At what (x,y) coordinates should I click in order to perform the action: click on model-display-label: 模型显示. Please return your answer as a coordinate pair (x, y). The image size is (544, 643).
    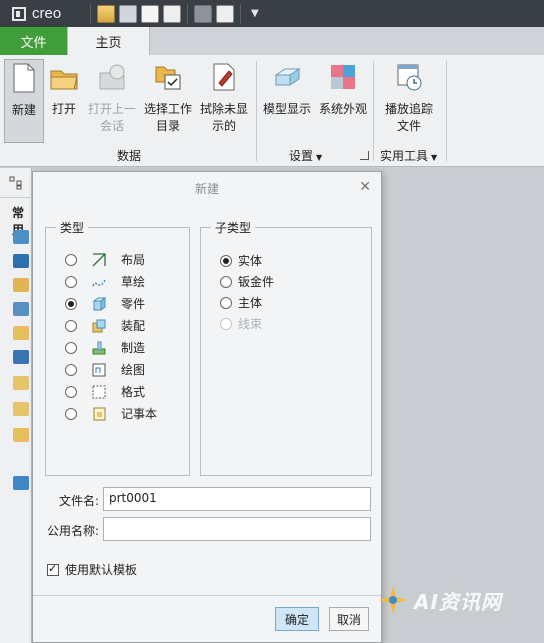
    Looking at the image, I should click on (286, 109).